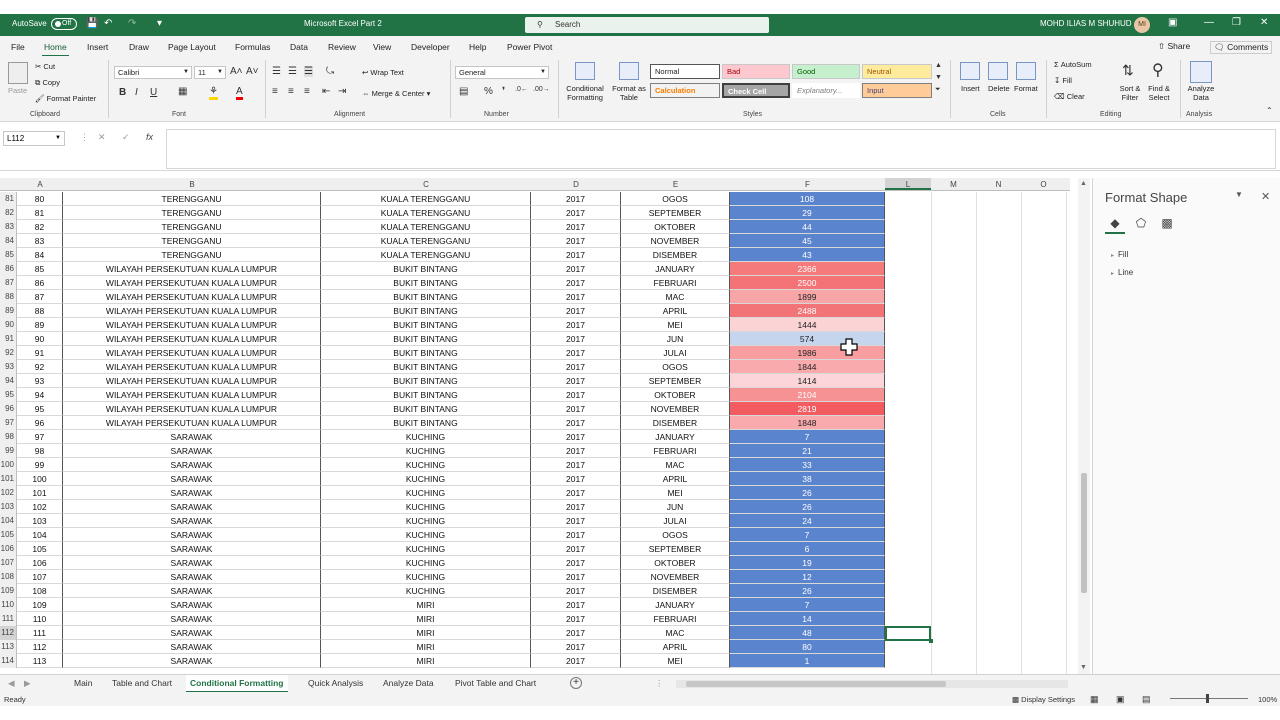 The width and height of the screenshot is (1280, 720). I want to click on row-header: 99, so click(8, 451).